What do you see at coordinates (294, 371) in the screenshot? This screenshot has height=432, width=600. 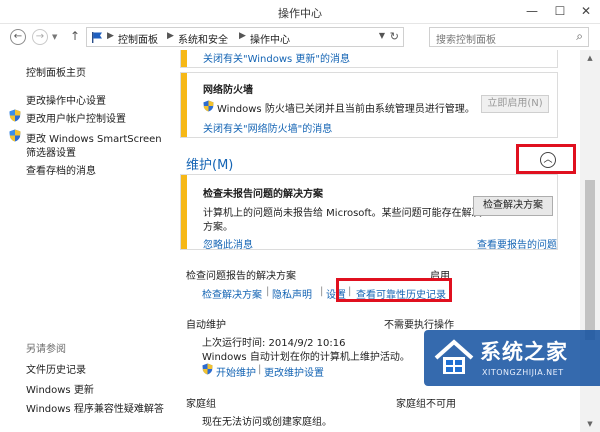 I see `change-maintenance-settings-link: 更改维护设置` at bounding box center [294, 371].